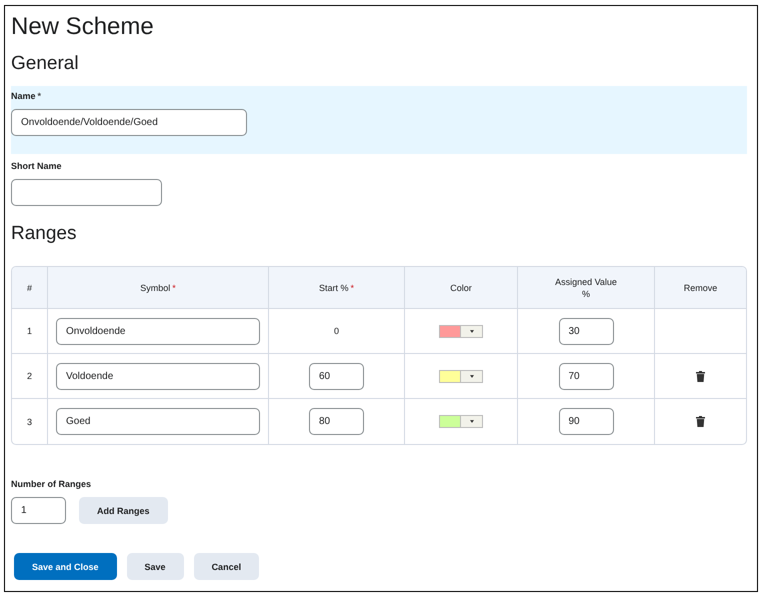 Image resolution: width=762 pixels, height=596 pixels. I want to click on page-title: New Scheme, so click(83, 27).